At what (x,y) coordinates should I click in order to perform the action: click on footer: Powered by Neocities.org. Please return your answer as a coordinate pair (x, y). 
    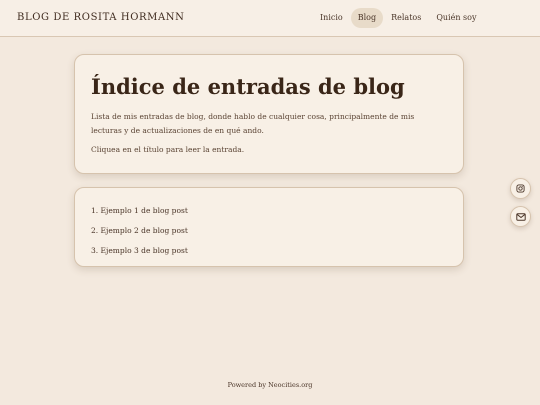
    Looking at the image, I should click on (270, 385).